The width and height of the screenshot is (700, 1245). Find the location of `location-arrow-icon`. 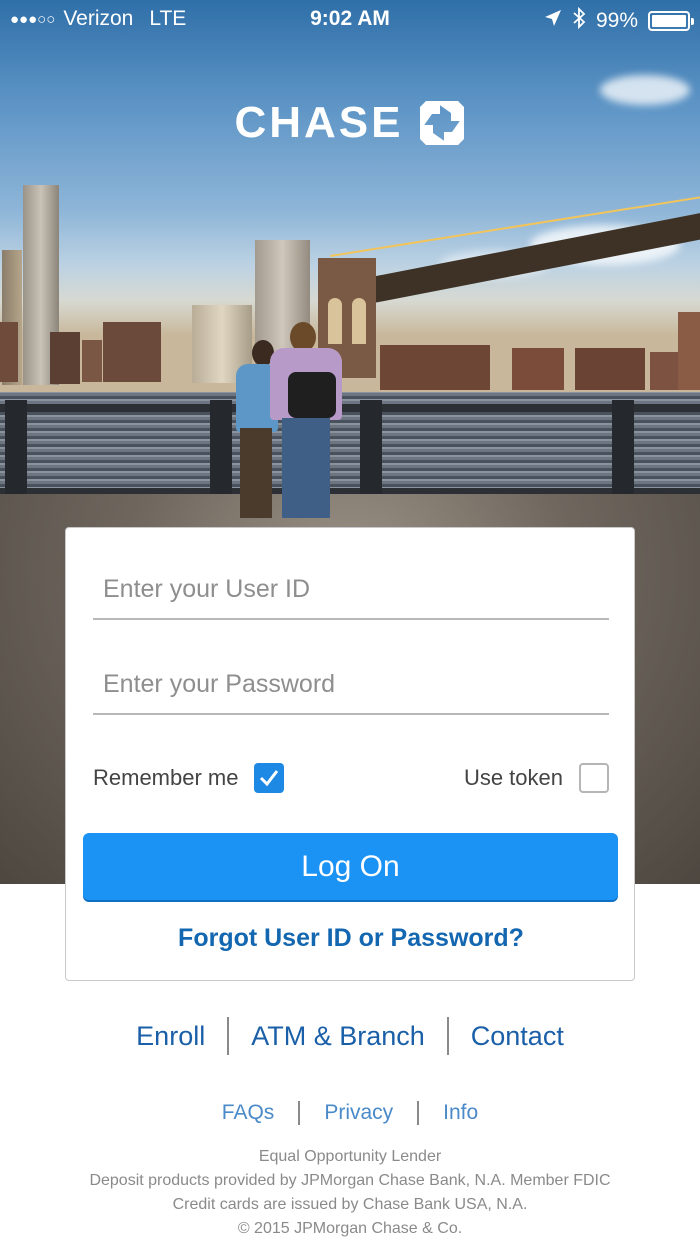

location-arrow-icon is located at coordinates (553, 21).